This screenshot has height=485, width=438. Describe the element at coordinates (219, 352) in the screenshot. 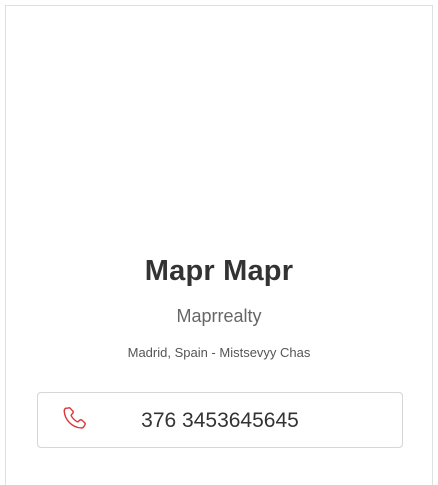

I see `agent-location: Madrid, Spain - Mistsevyy Chas` at that location.